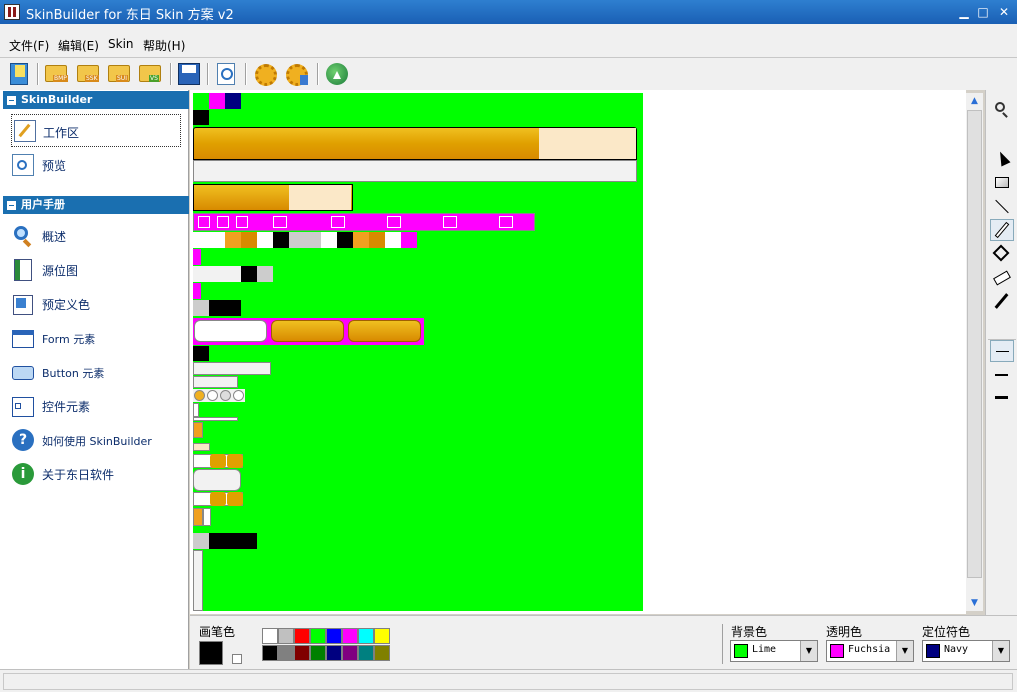 The image size is (1017, 692). I want to click on overview-search-icon, so click(23, 236).